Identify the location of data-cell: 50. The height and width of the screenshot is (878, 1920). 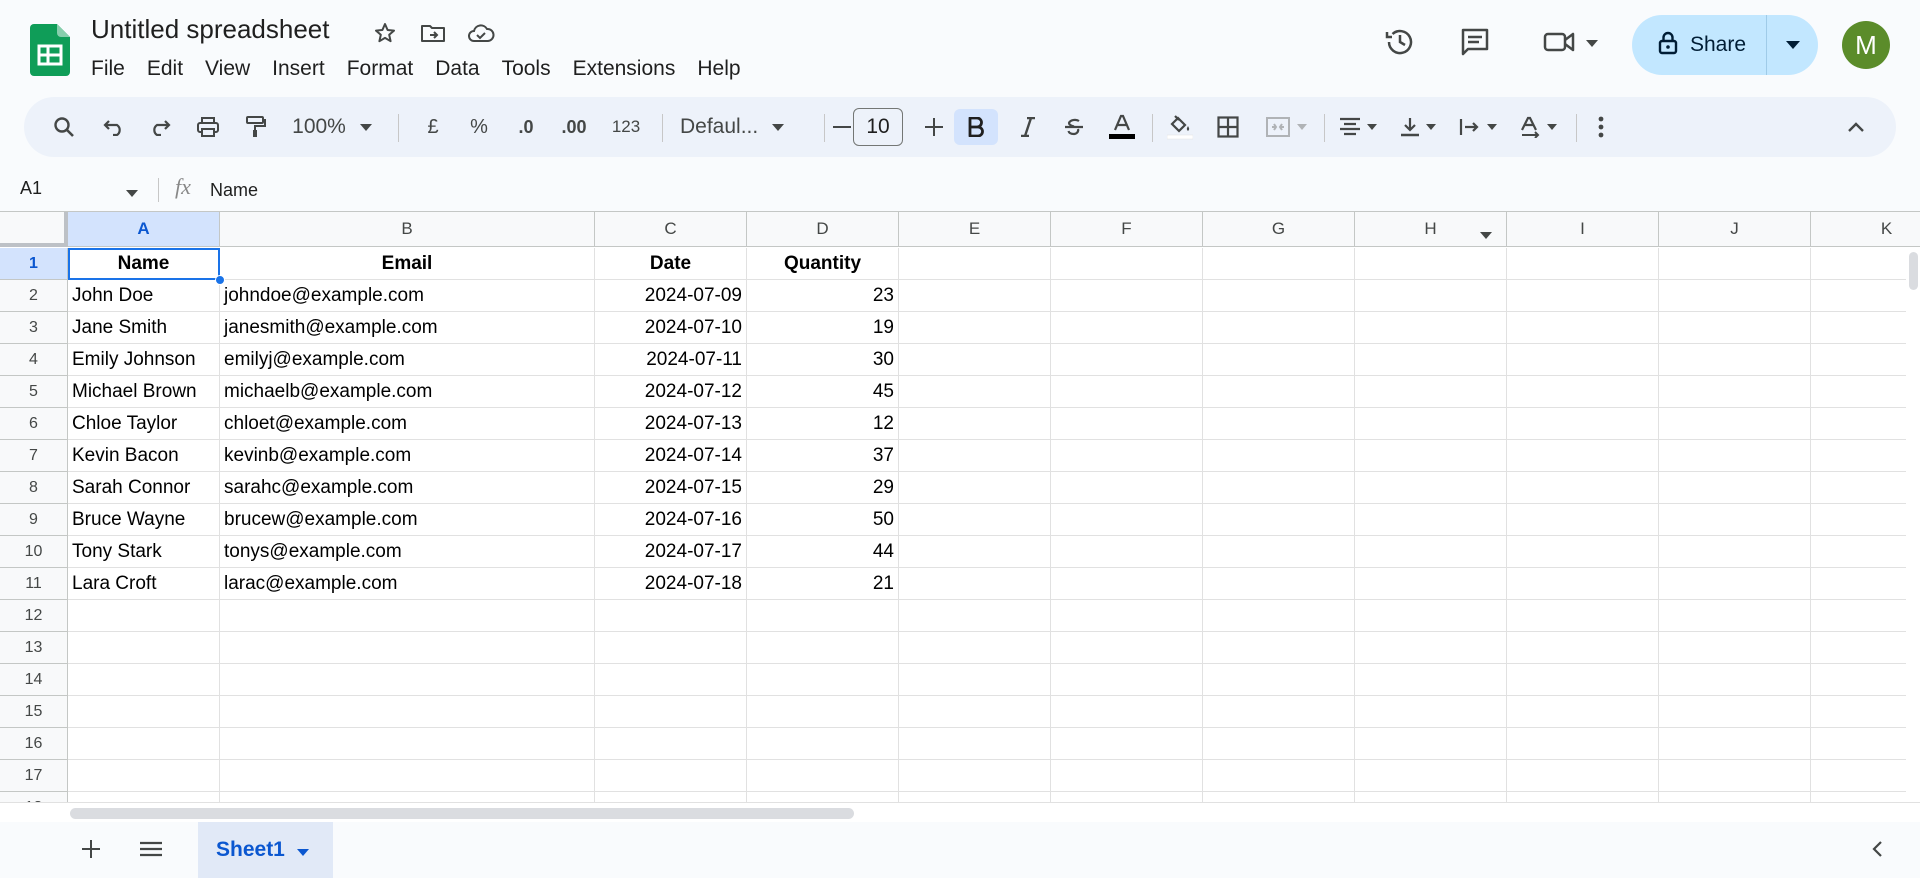
(823, 520).